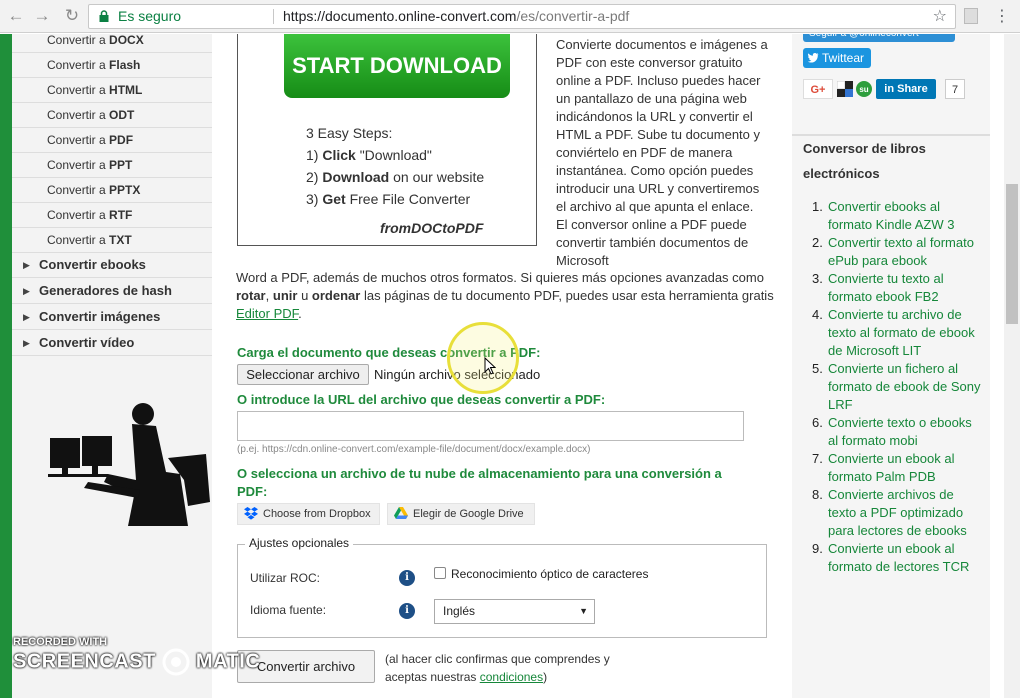 The width and height of the screenshot is (1020, 698). Describe the element at coordinates (511, 677) in the screenshot. I see `conditions-link: condiciones` at that location.